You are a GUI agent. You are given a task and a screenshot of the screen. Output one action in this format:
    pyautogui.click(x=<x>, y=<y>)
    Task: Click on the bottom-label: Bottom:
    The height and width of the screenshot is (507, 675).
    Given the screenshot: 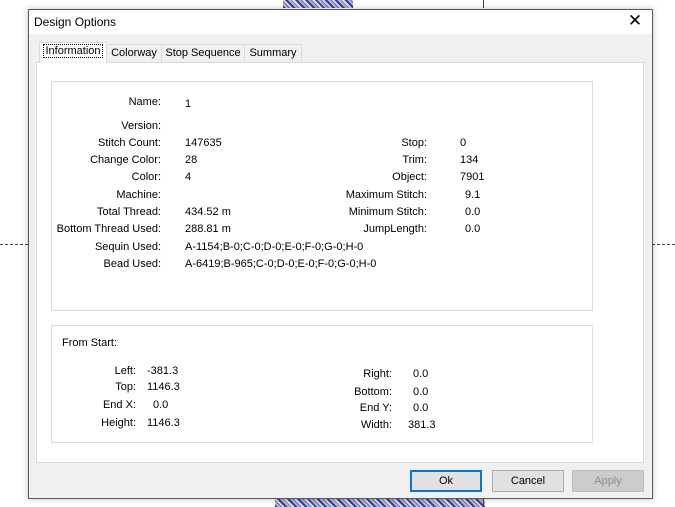 What is the action you would take?
    pyautogui.click(x=373, y=392)
    